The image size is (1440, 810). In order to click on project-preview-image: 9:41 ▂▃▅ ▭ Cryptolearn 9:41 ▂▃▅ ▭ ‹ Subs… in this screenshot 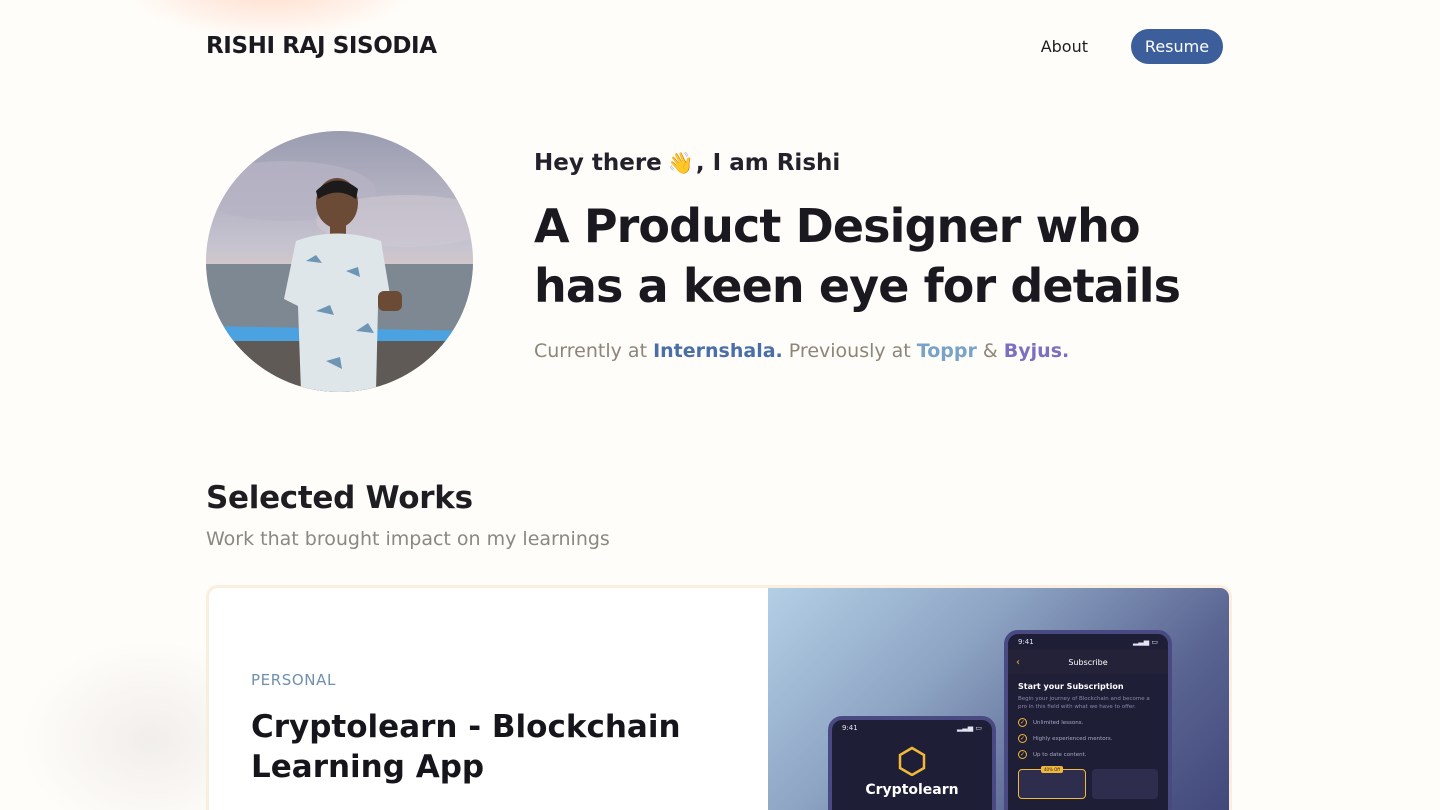, I will do `click(998, 699)`.